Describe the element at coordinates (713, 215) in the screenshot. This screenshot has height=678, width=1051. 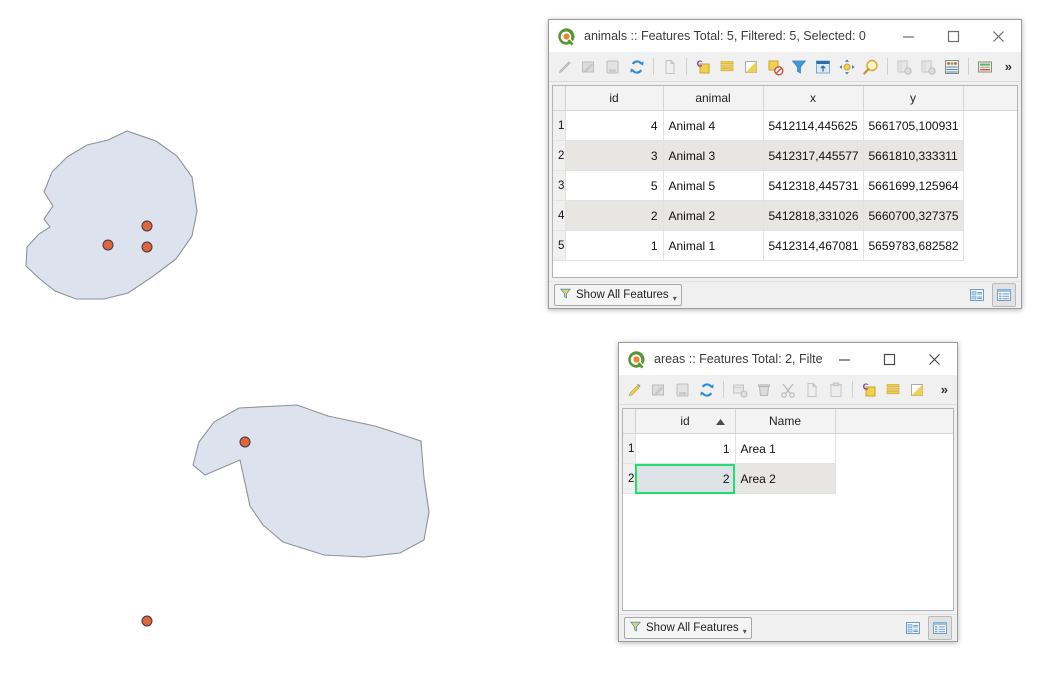
I see `cell-animal: Animal 2` at that location.